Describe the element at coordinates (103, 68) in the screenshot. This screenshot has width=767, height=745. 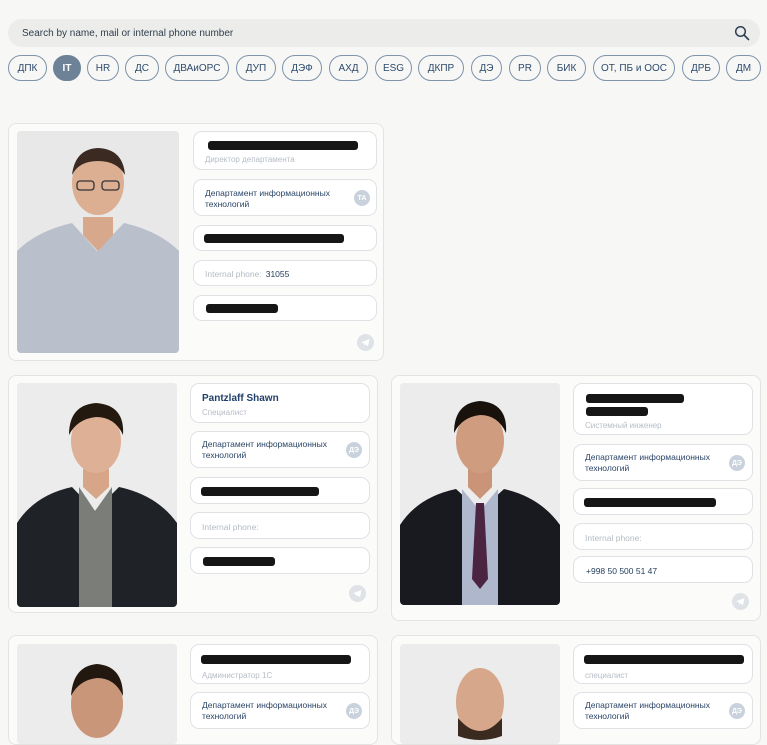
I see `filter-chip-hr: HR` at that location.